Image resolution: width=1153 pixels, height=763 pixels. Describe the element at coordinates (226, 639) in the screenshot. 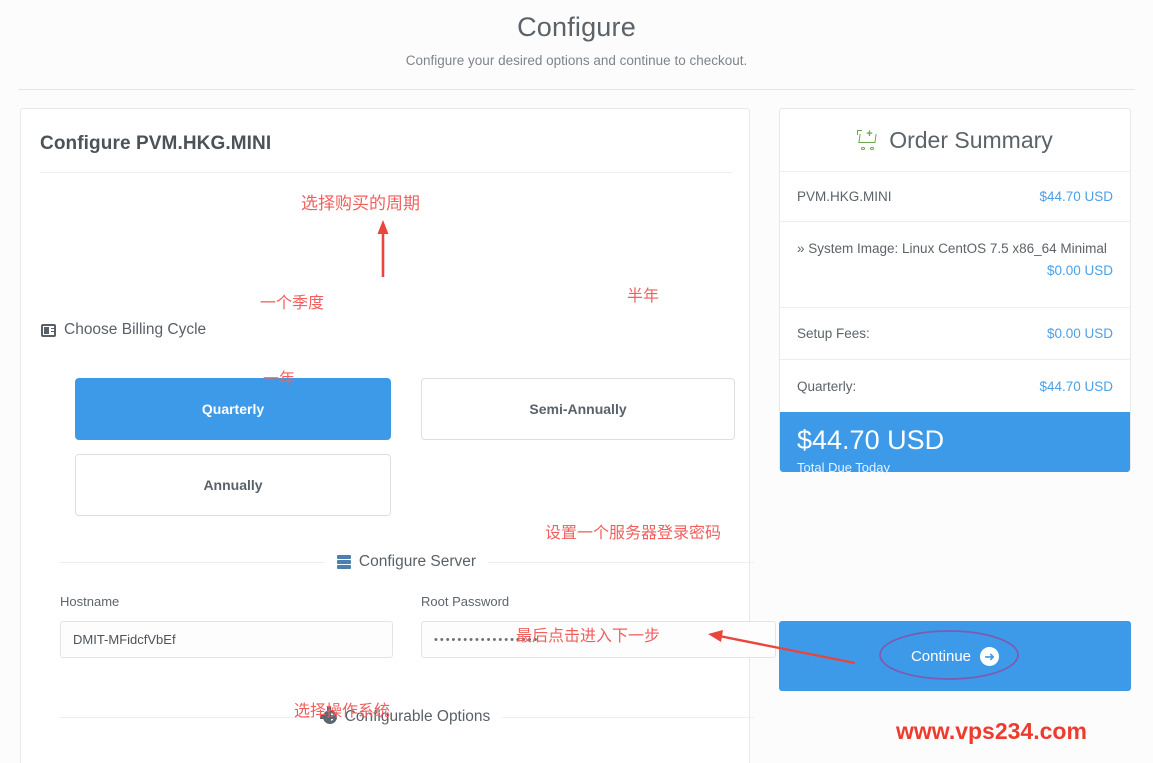

I see `hostname-input: DMIT-MFidcfVbEf` at that location.